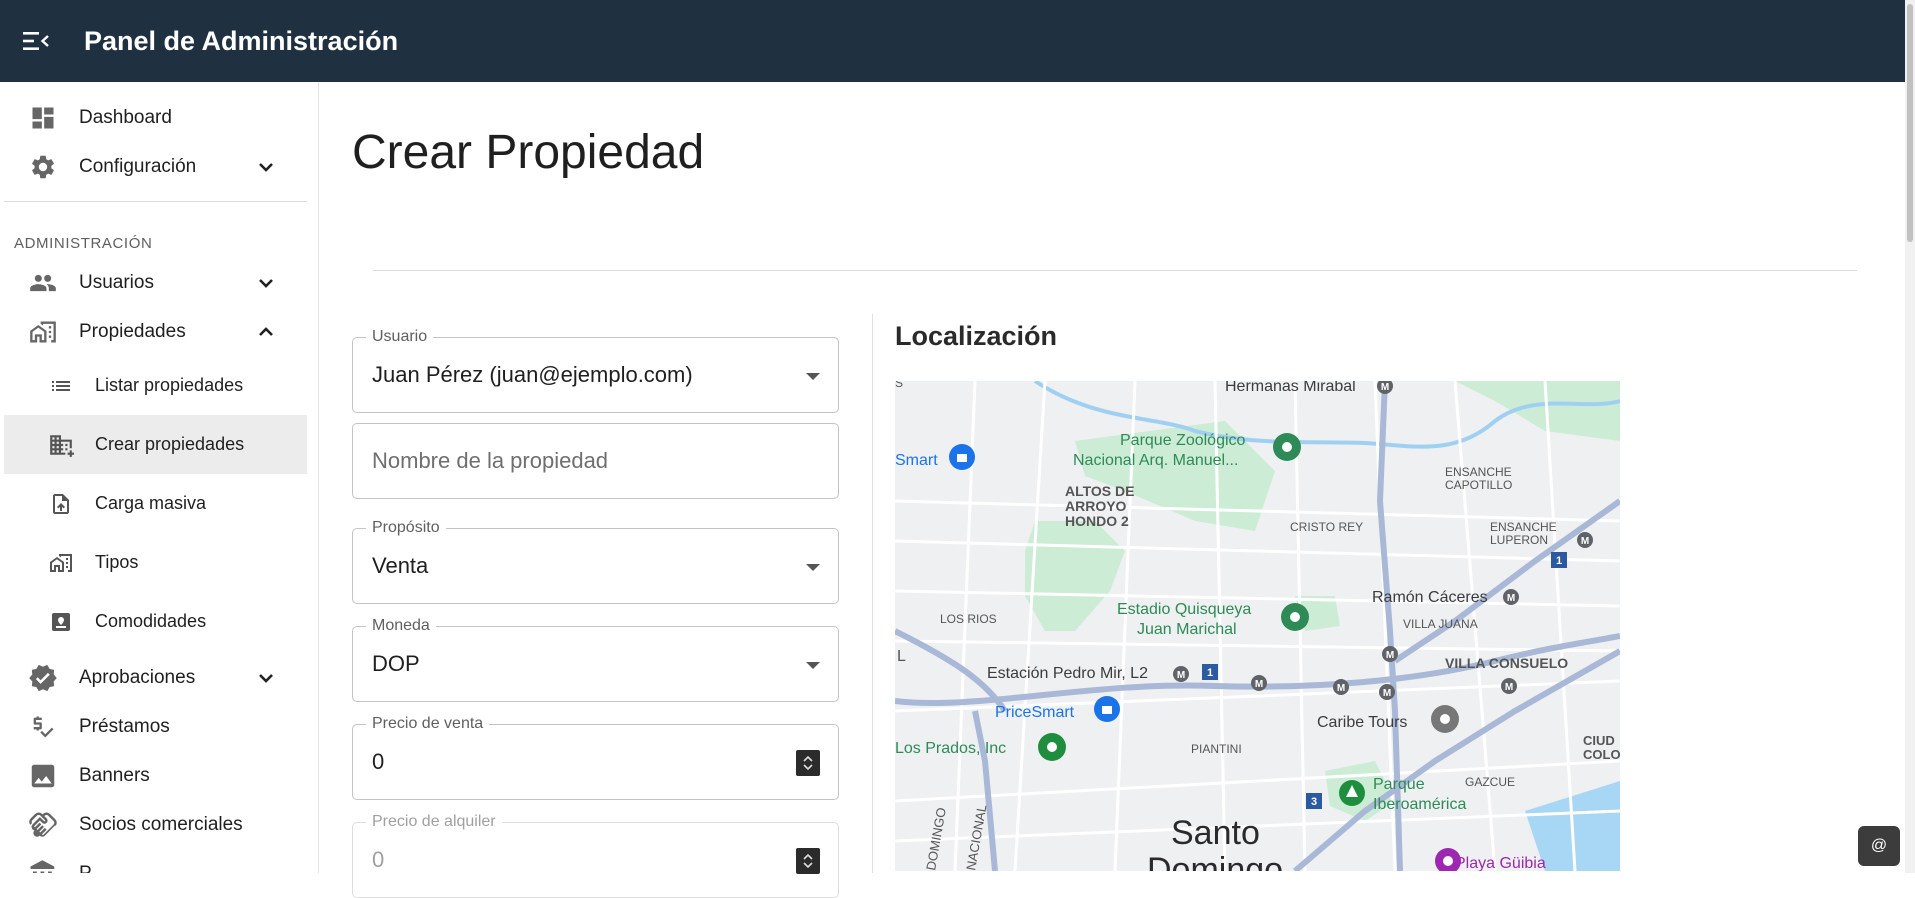  Describe the element at coordinates (1879, 846) in the screenshot. I see `corner-action-button: @` at that location.